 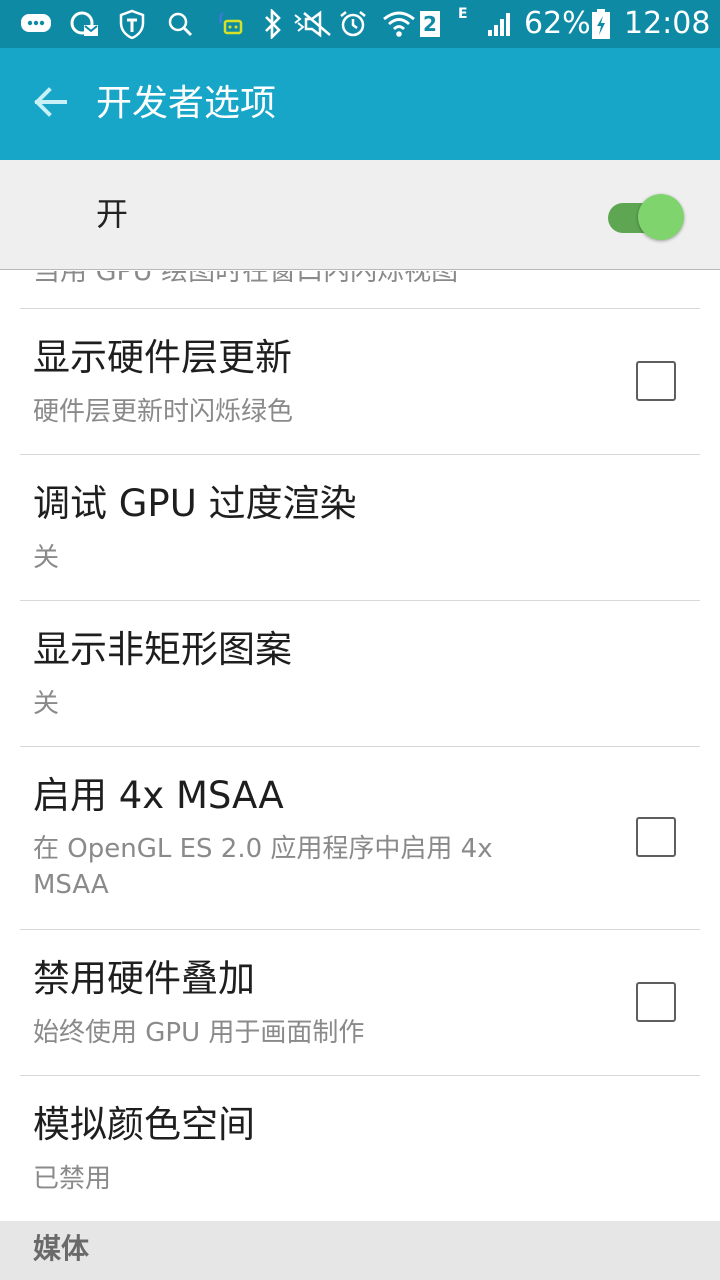 What do you see at coordinates (360, 381) in the screenshot?
I see `list-item-show-hw-layer-updates: 显示硬件层更新 硬件层更新时闪烁绿色` at bounding box center [360, 381].